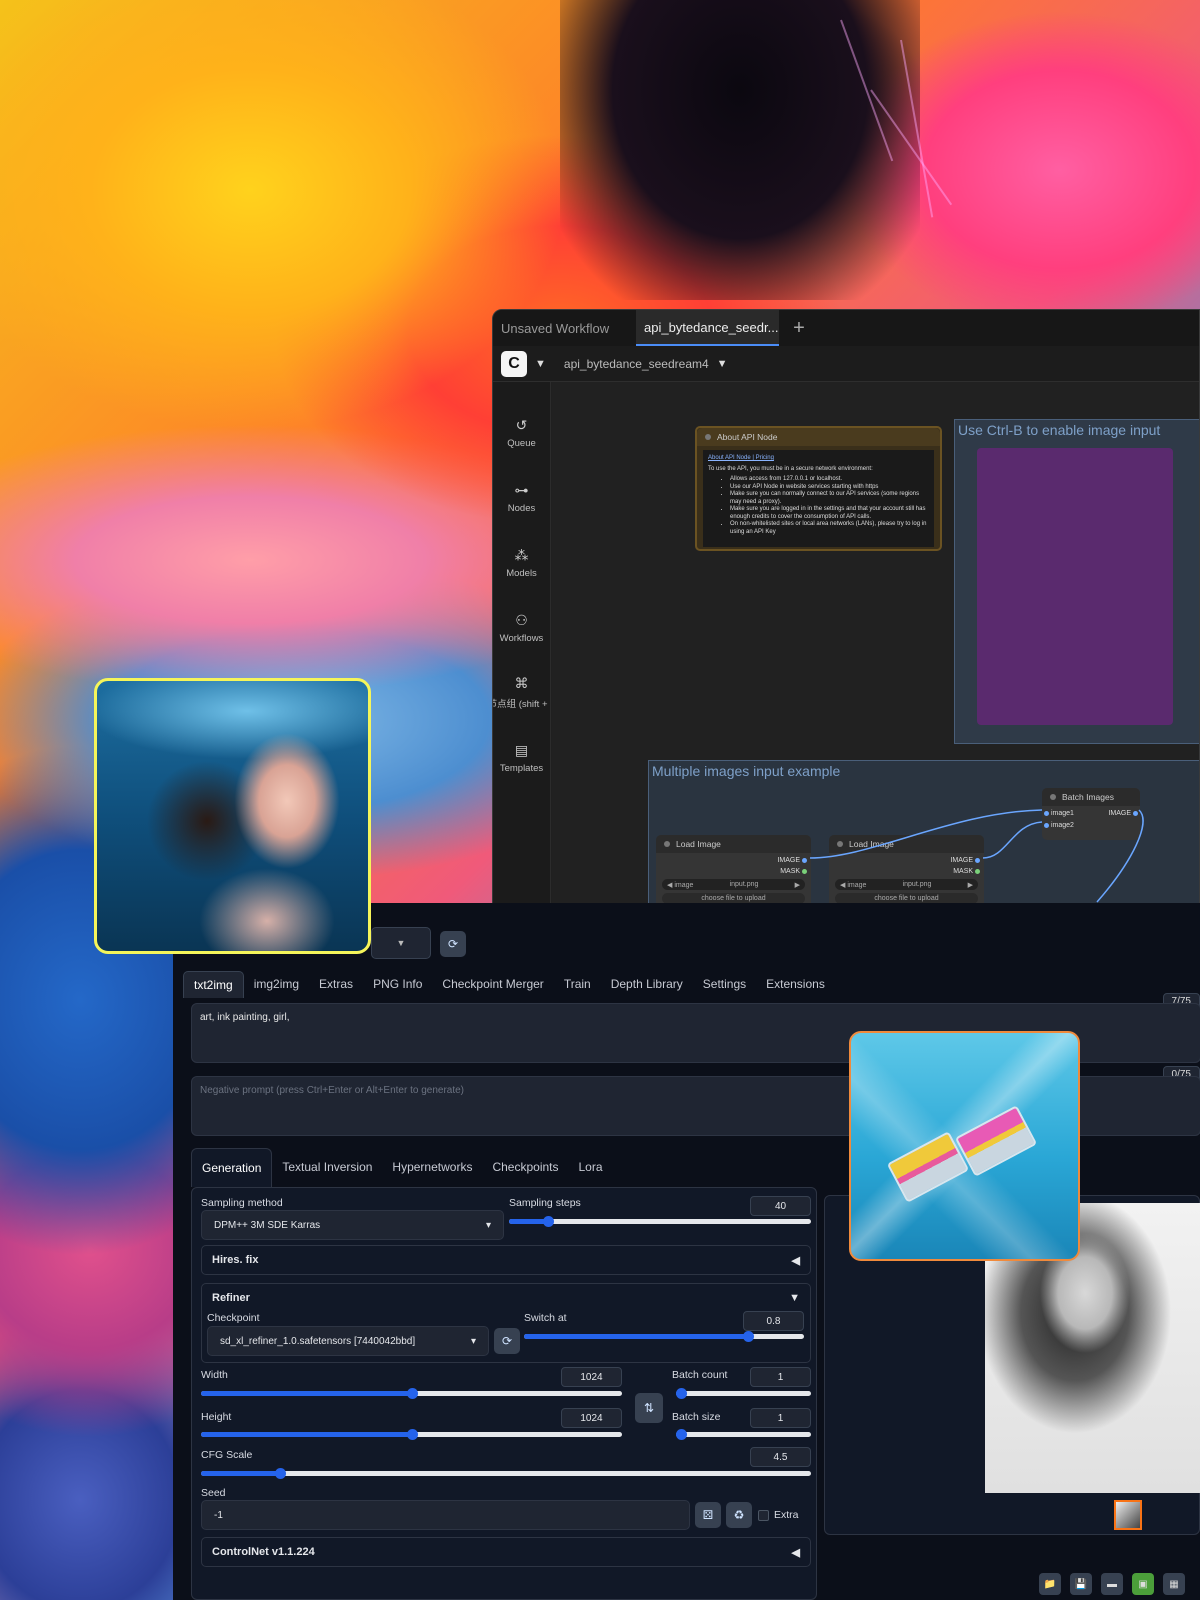  Describe the element at coordinates (521, 692) in the screenshot. I see `sidebar-item-node-groups: ⌘节点组 (shift + n` at that location.